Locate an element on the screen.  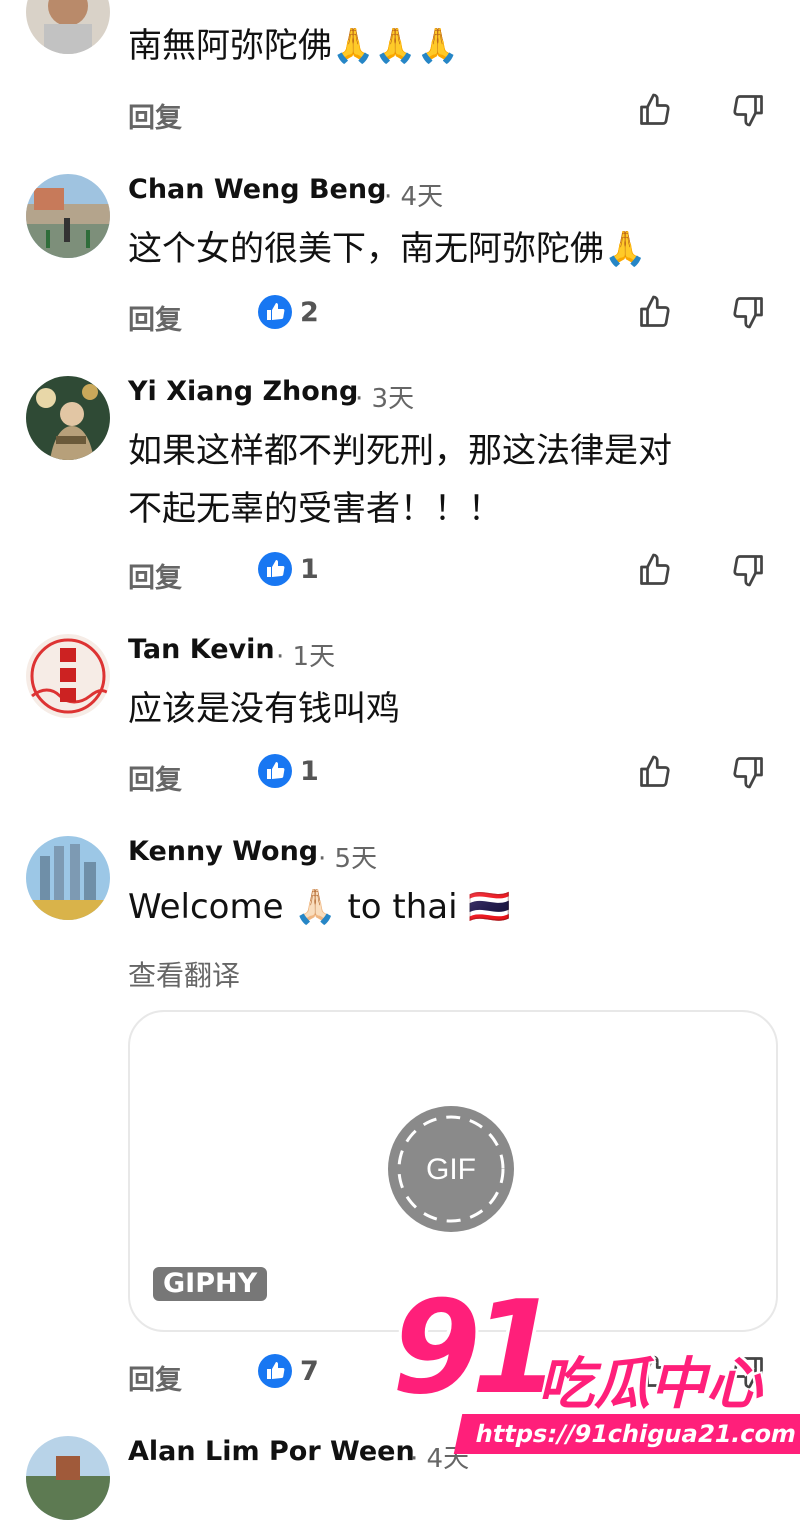
commenter-name: Tan Kevin is located at coordinates (201, 649).